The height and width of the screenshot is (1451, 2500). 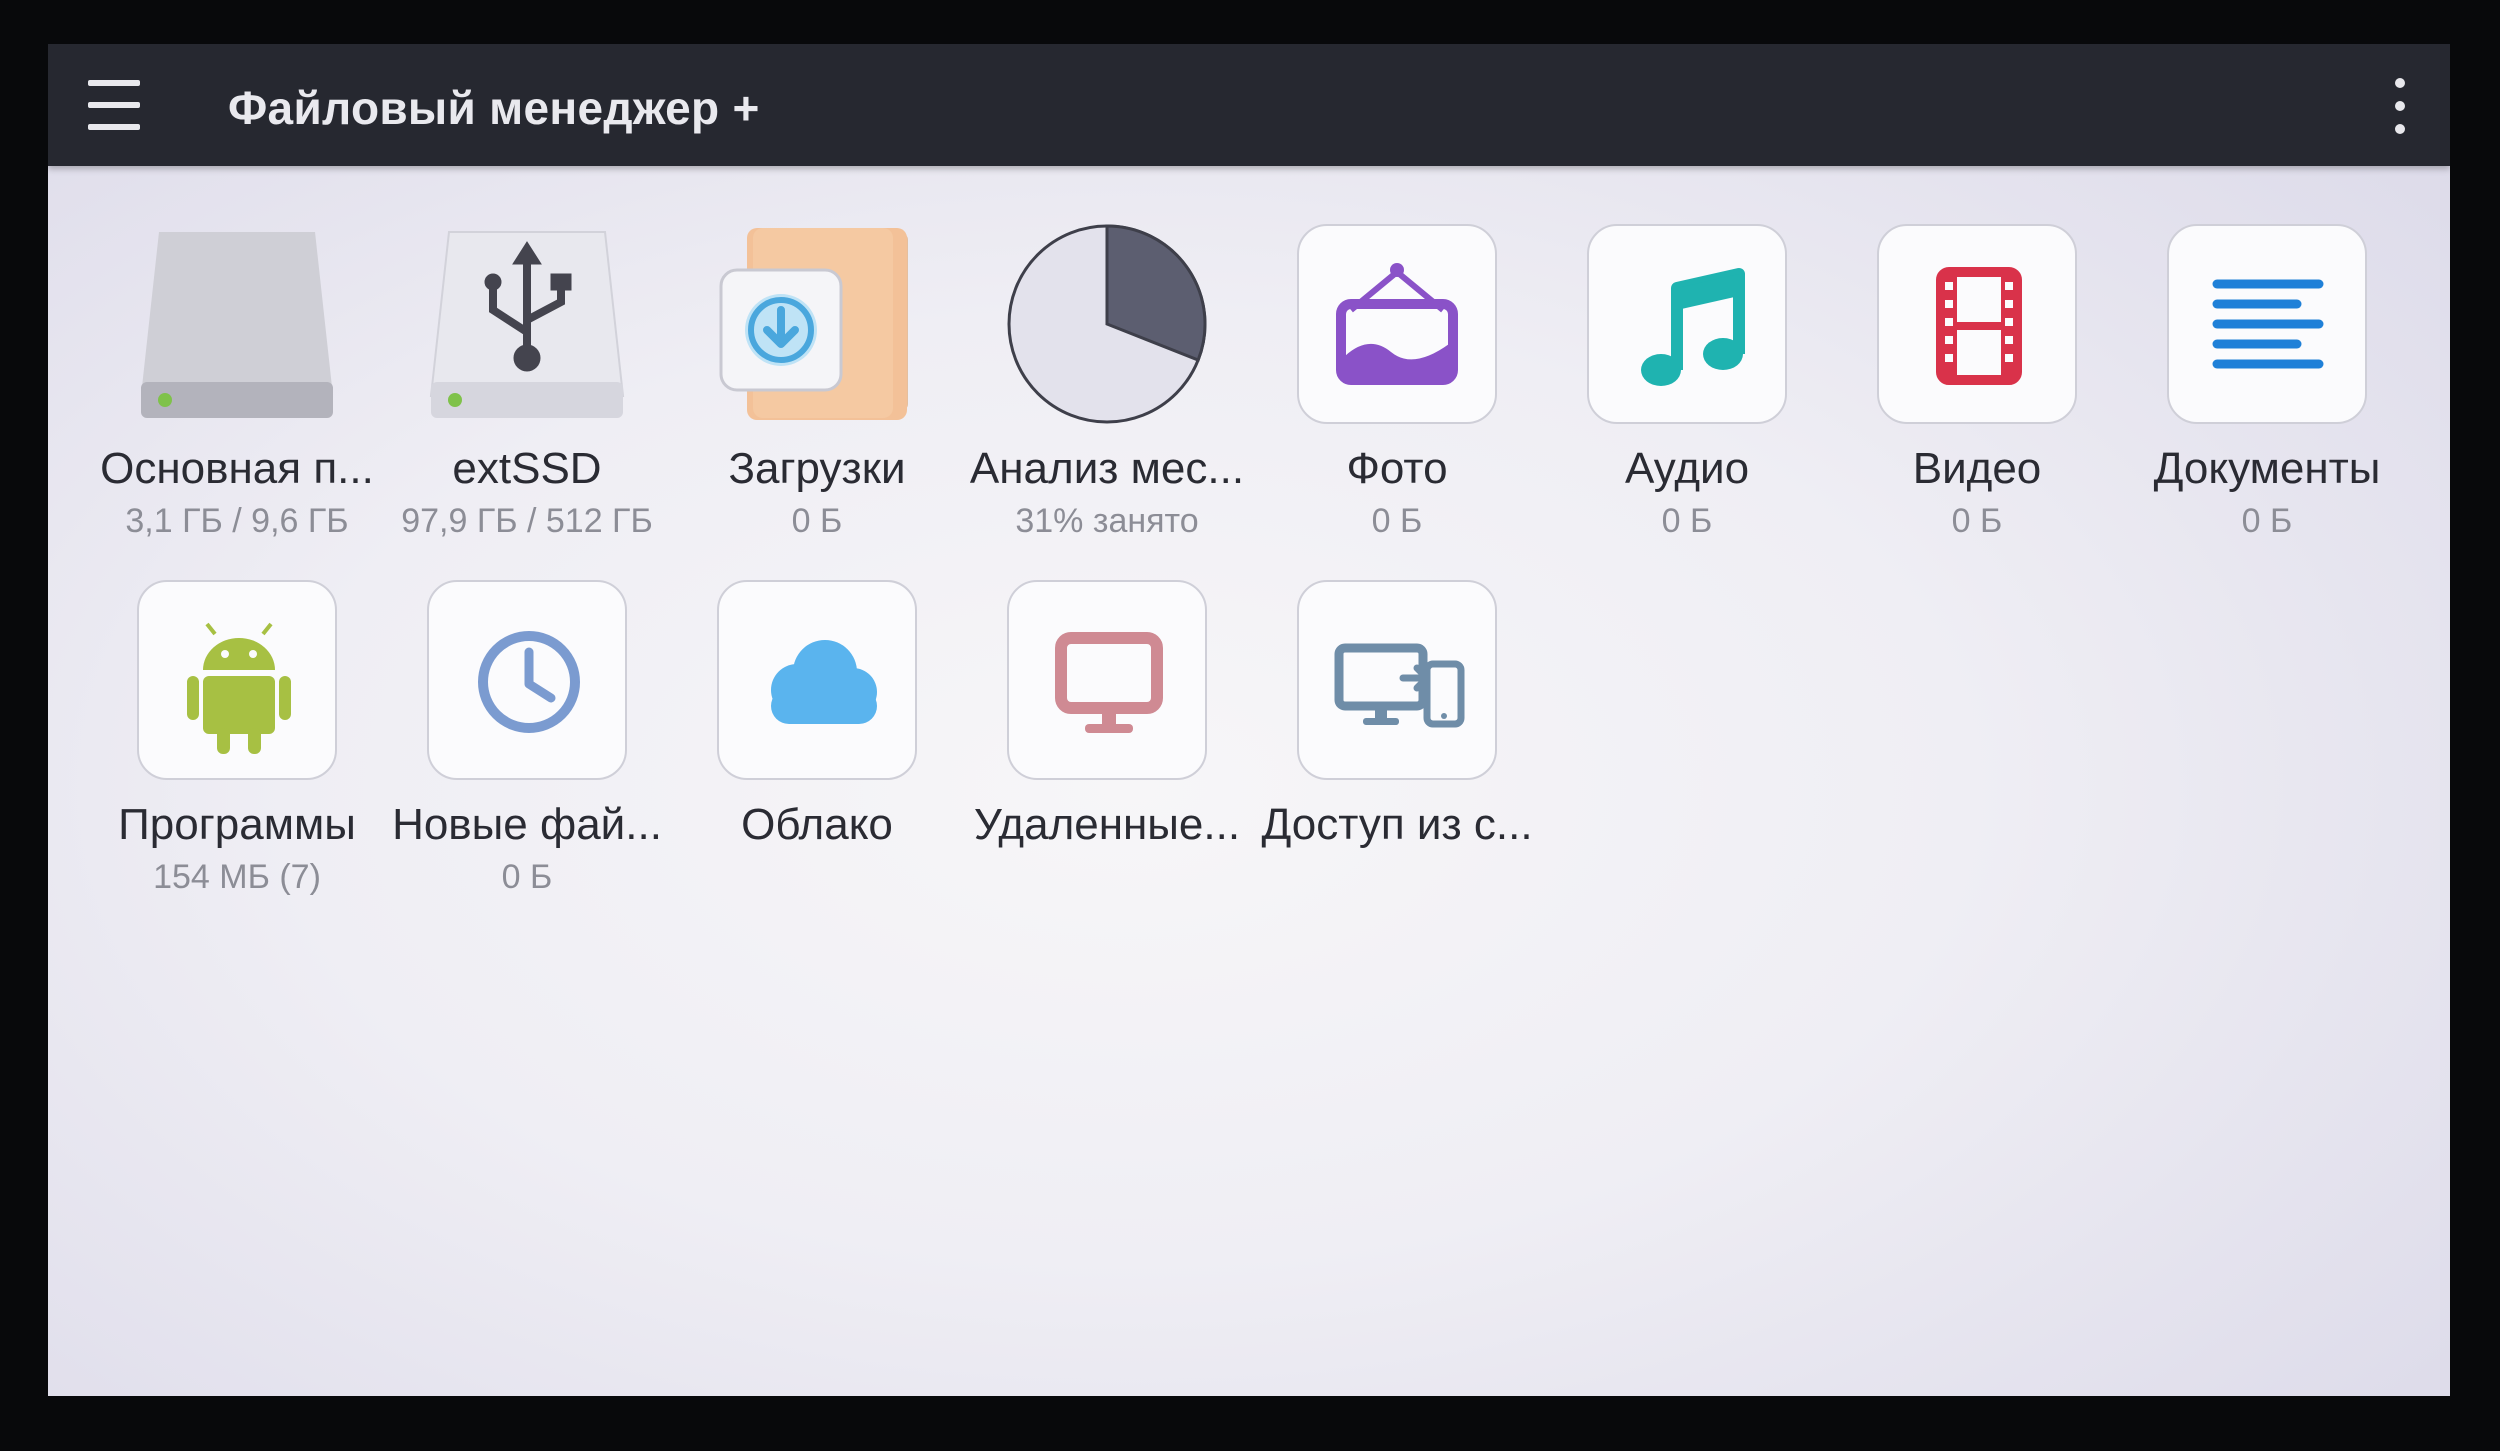 What do you see at coordinates (817, 824) in the screenshot?
I see `tile-label: Облако` at bounding box center [817, 824].